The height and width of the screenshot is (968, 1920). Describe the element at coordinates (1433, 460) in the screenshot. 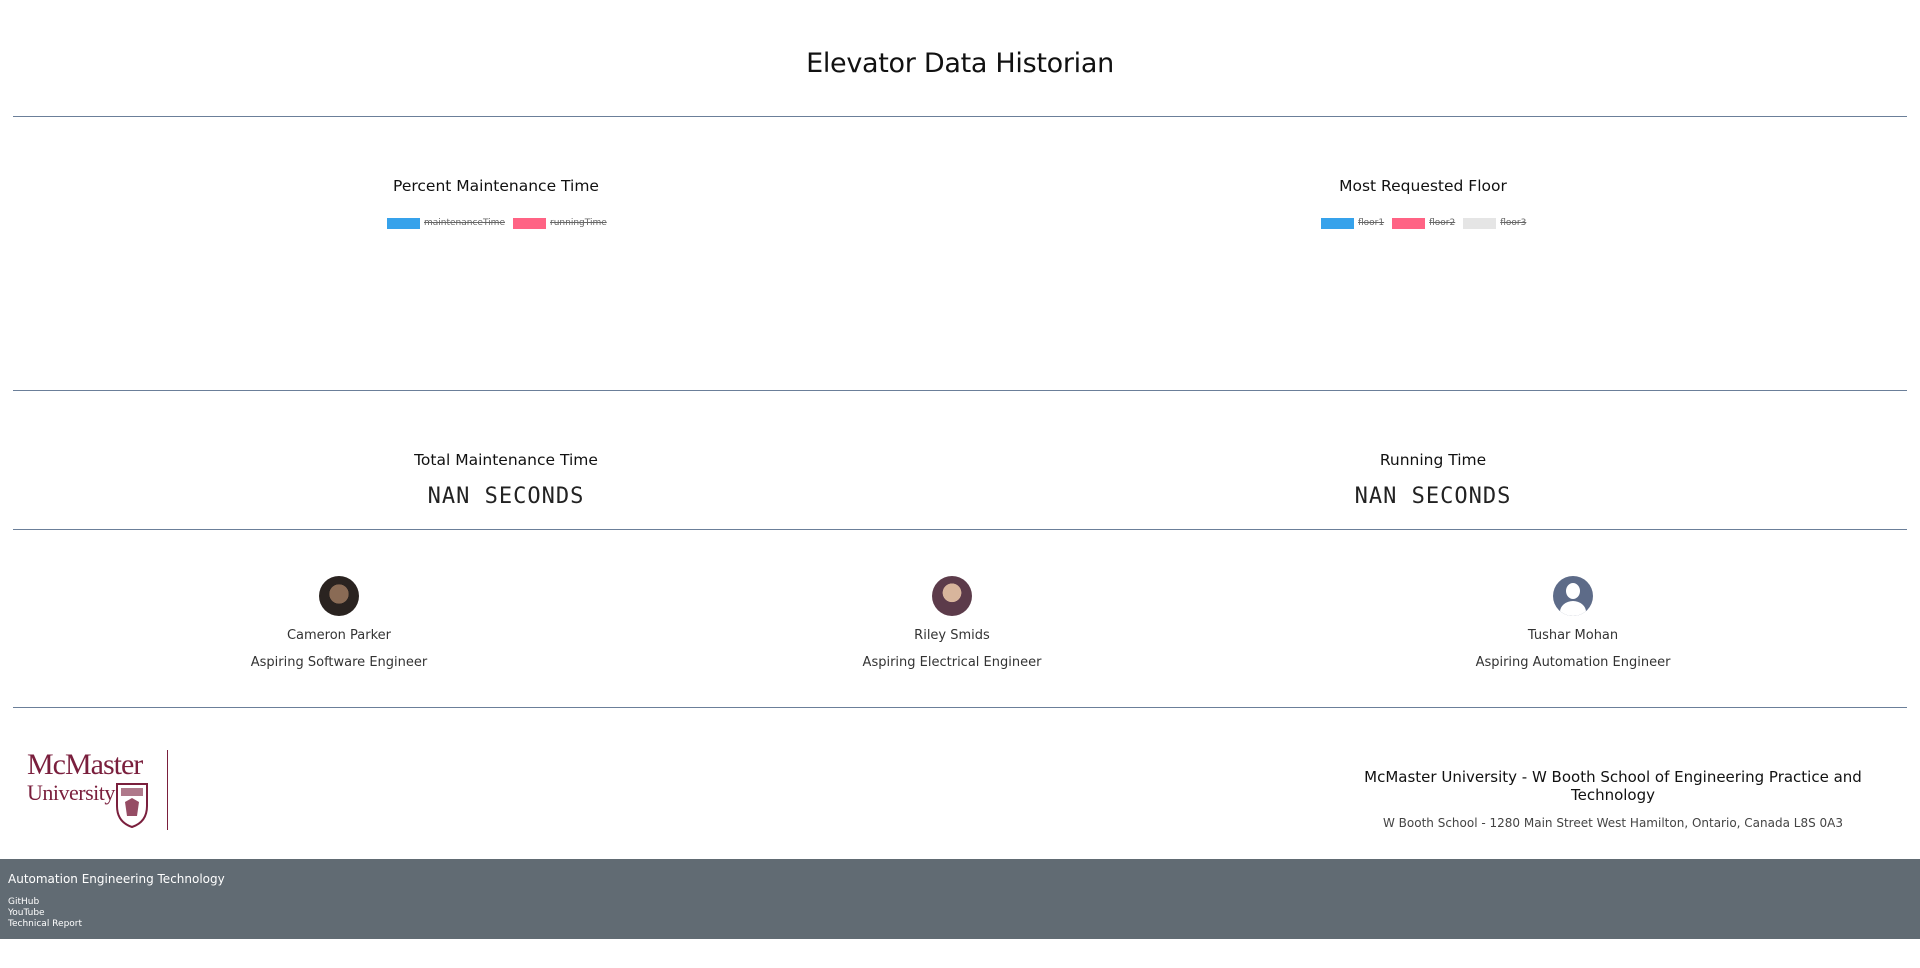

I see `running-counter-title: Running Time` at that location.